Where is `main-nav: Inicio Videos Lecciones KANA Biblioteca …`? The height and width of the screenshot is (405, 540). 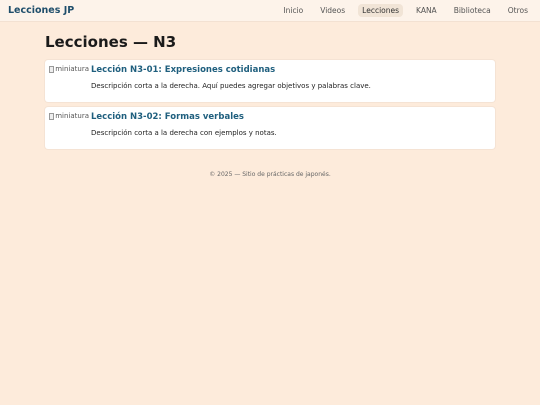 main-nav: Inicio Videos Lecciones KANA Biblioteca … is located at coordinates (401, 10).